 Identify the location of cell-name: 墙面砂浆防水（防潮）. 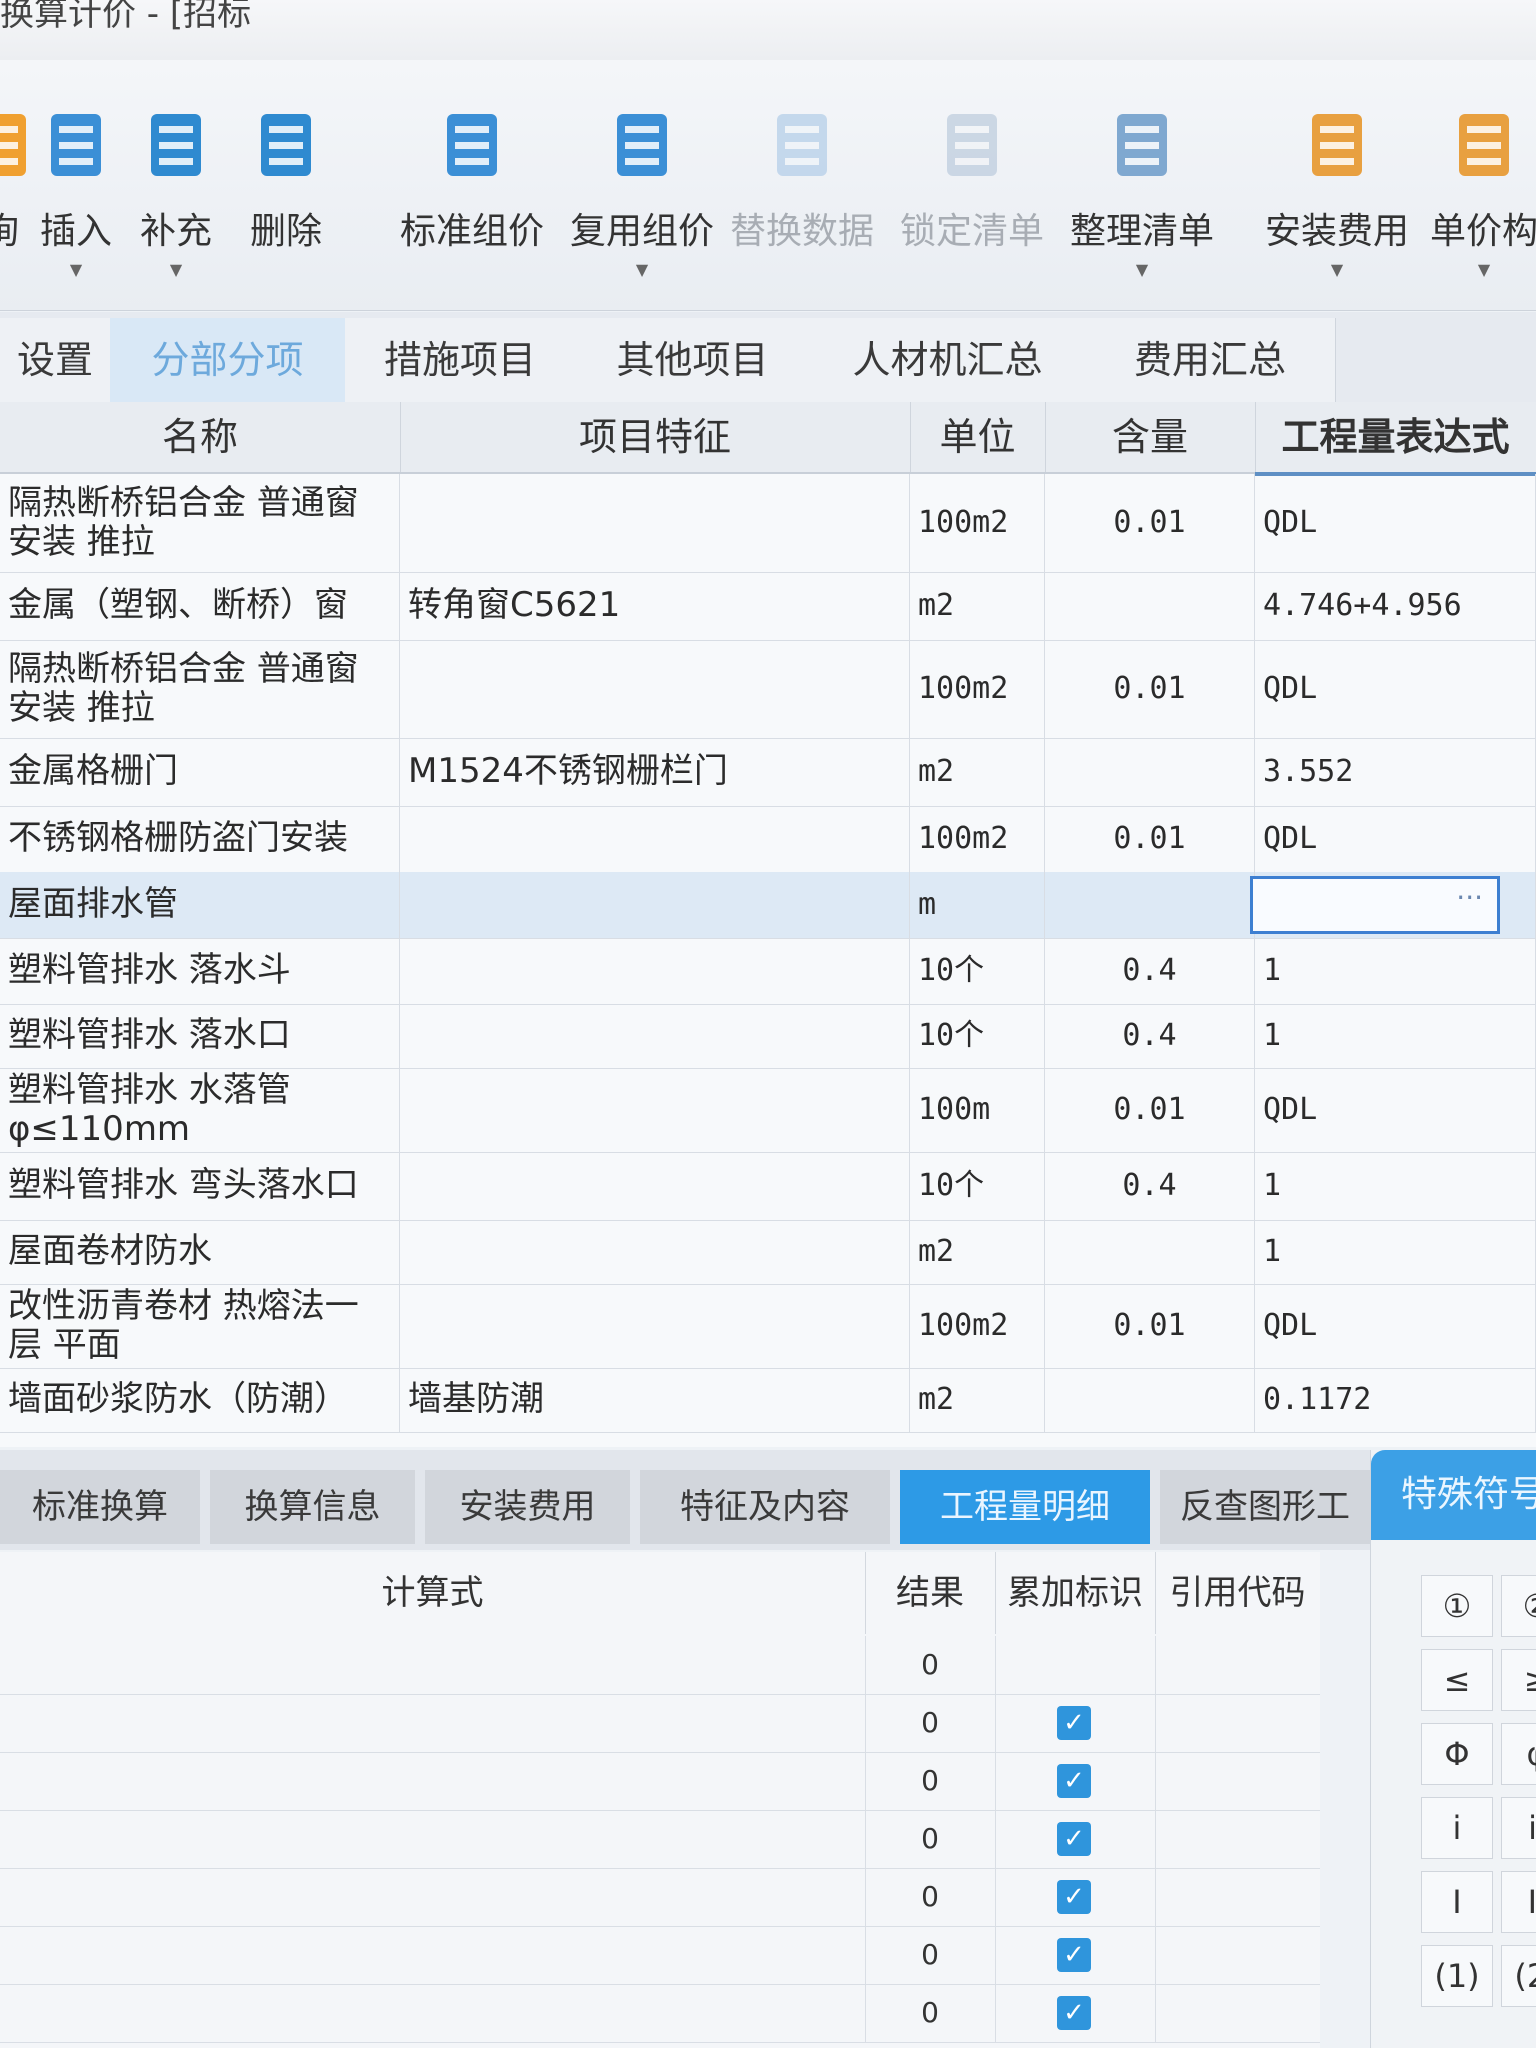
(200, 1400).